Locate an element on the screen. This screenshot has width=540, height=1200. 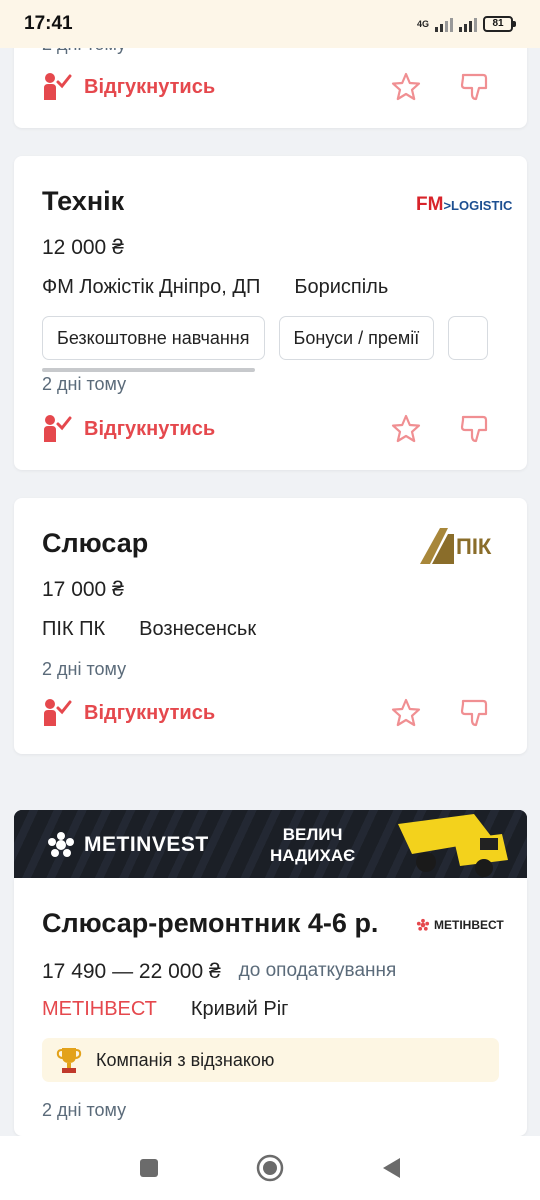
network-type: 4G is located at coordinates (422, 24).